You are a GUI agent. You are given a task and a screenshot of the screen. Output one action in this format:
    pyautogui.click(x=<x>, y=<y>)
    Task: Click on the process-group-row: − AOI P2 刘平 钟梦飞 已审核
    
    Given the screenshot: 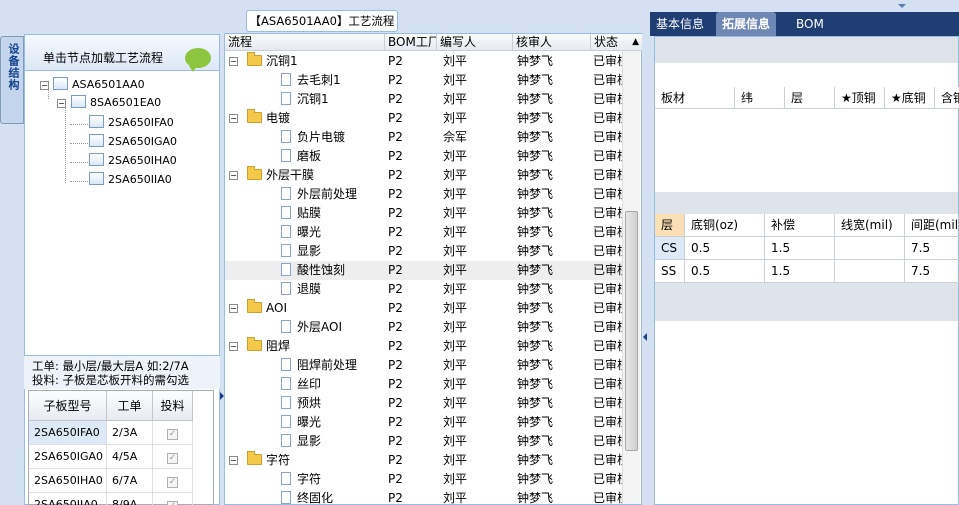 What is the action you would take?
    pyautogui.click(x=425, y=308)
    